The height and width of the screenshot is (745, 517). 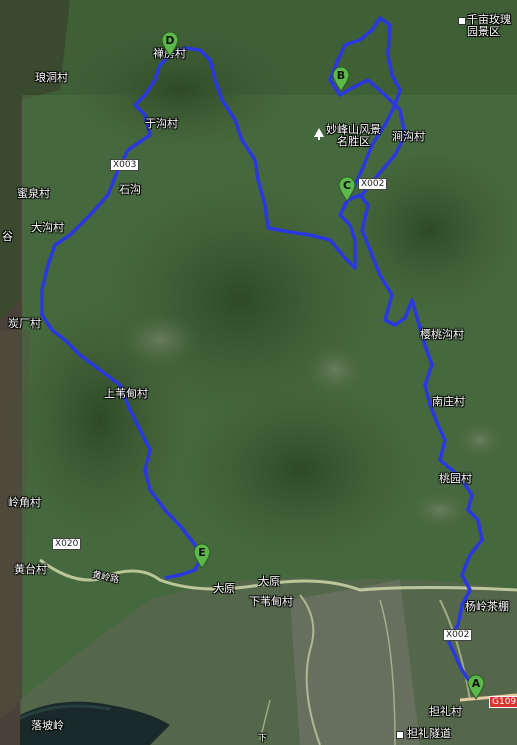 What do you see at coordinates (47, 227) in the screenshot?
I see `label-dagou: 大沟村` at bounding box center [47, 227].